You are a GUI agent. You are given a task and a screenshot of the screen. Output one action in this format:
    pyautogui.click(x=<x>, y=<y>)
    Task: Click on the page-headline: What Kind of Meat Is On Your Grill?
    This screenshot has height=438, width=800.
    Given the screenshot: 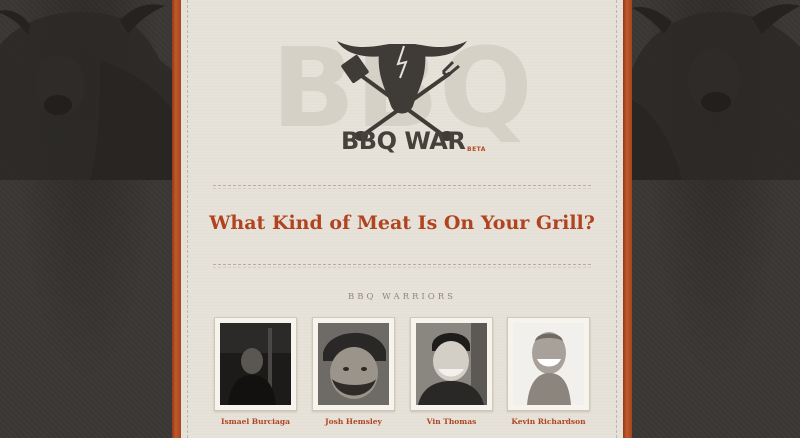 What is the action you would take?
    pyautogui.click(x=402, y=223)
    